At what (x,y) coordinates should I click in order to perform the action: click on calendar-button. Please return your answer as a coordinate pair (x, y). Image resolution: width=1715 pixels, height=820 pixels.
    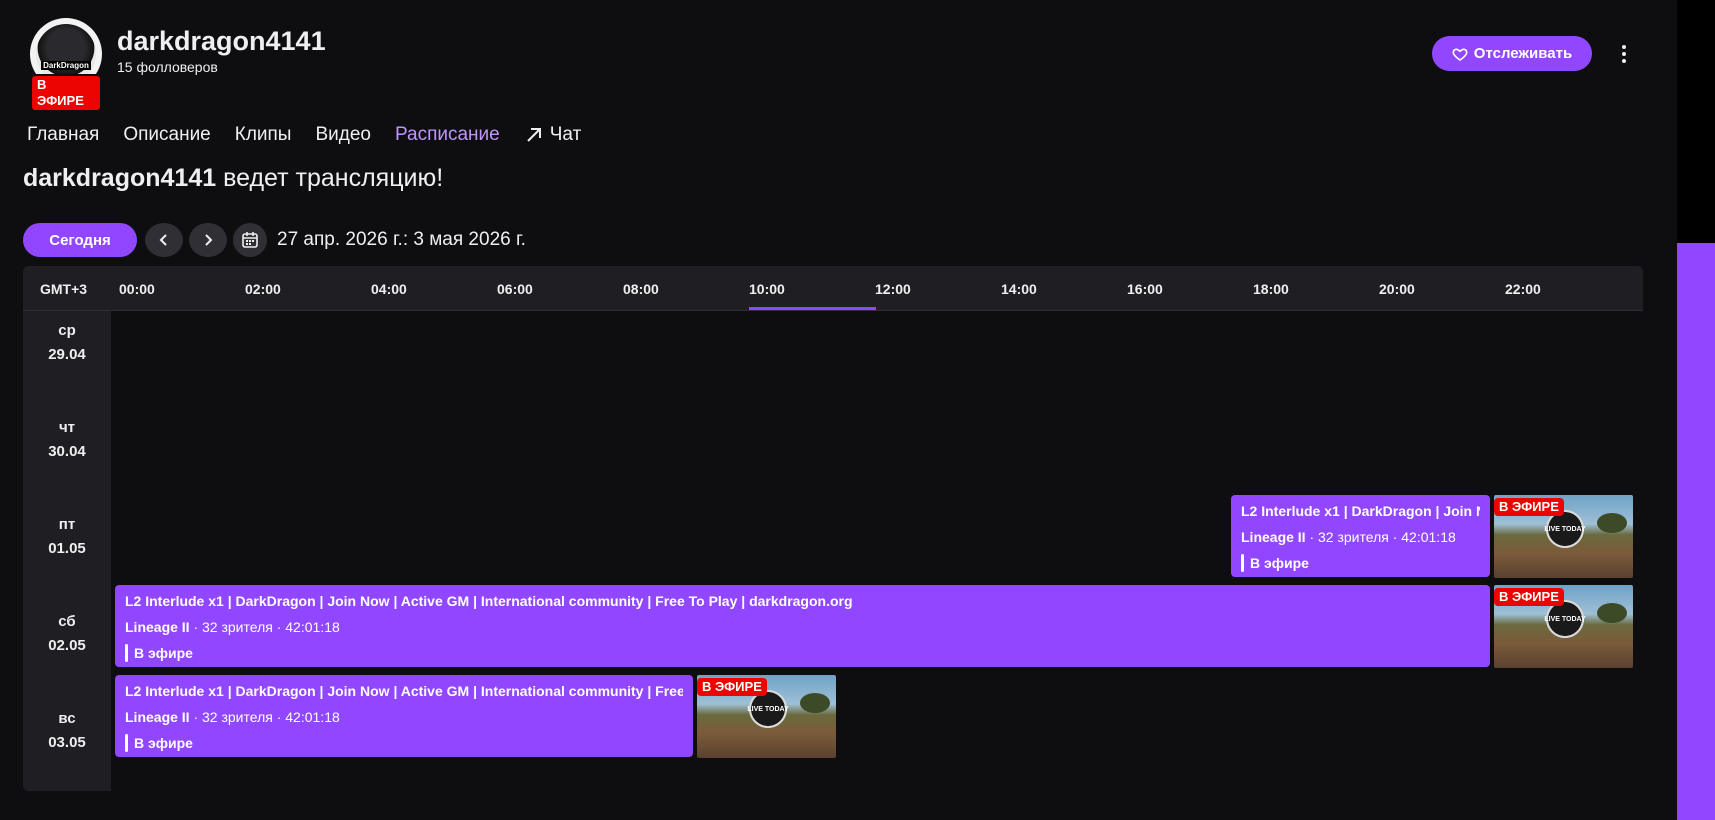
    Looking at the image, I should click on (250, 240).